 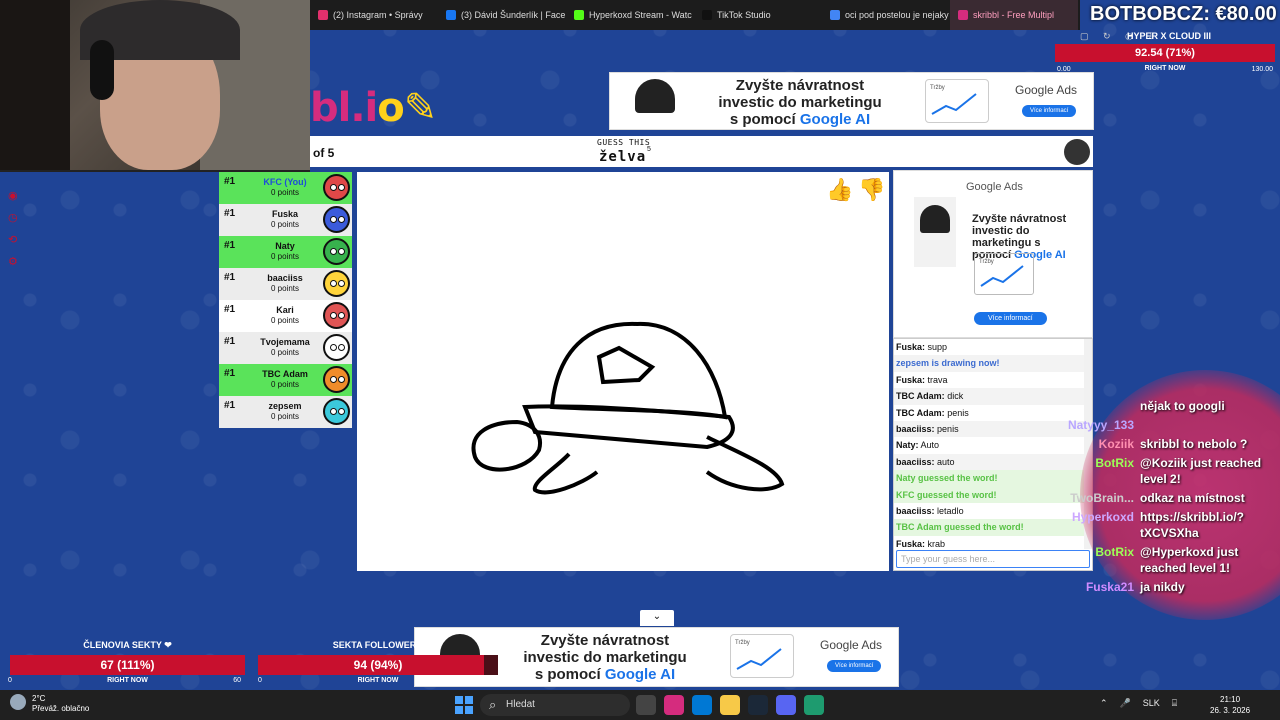 I want to click on browser-tab: skribbl - Free Multipl, so click(x=1014, y=15).